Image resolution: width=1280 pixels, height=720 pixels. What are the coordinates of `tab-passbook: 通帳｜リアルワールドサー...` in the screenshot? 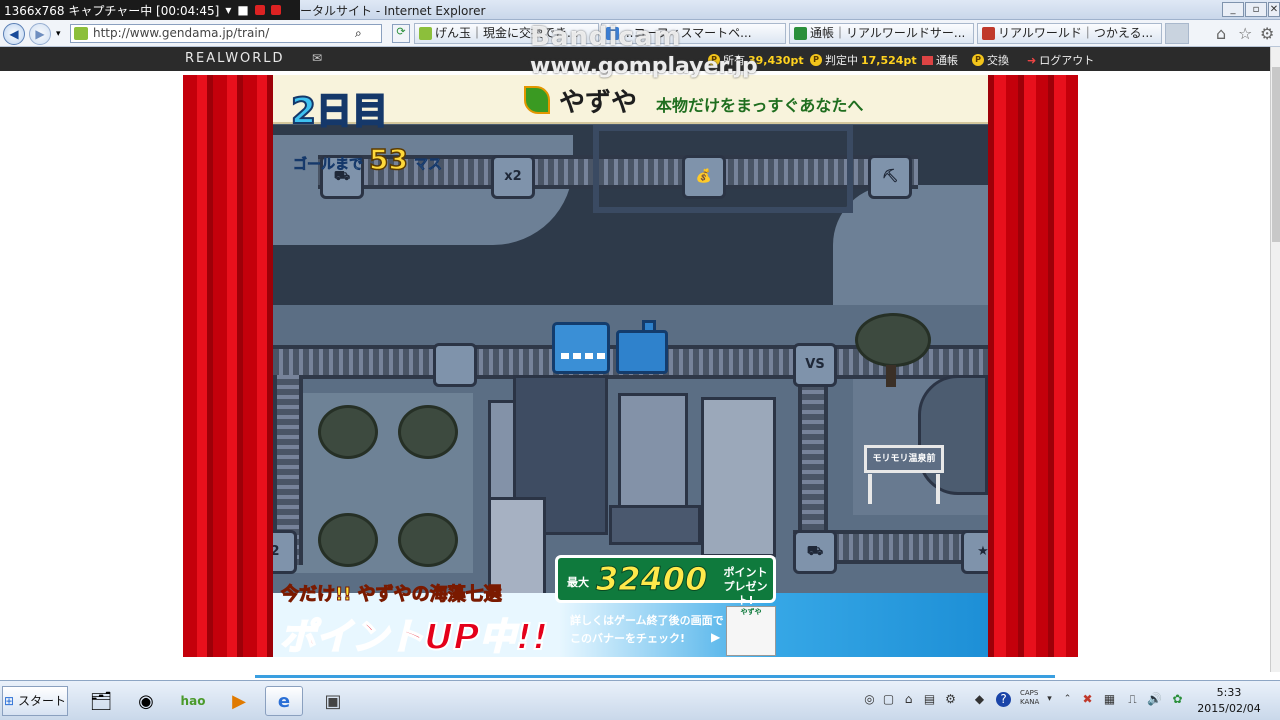 It's located at (881, 33).